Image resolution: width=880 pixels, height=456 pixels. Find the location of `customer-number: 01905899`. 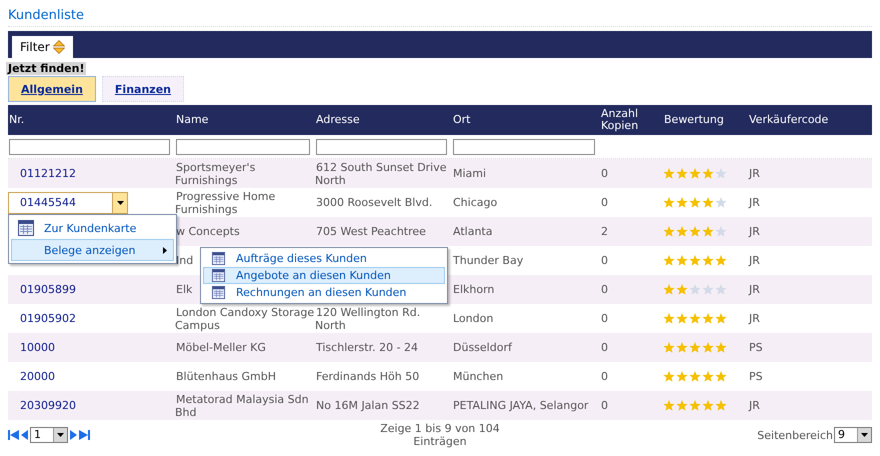

customer-number: 01905899 is located at coordinates (42, 289).